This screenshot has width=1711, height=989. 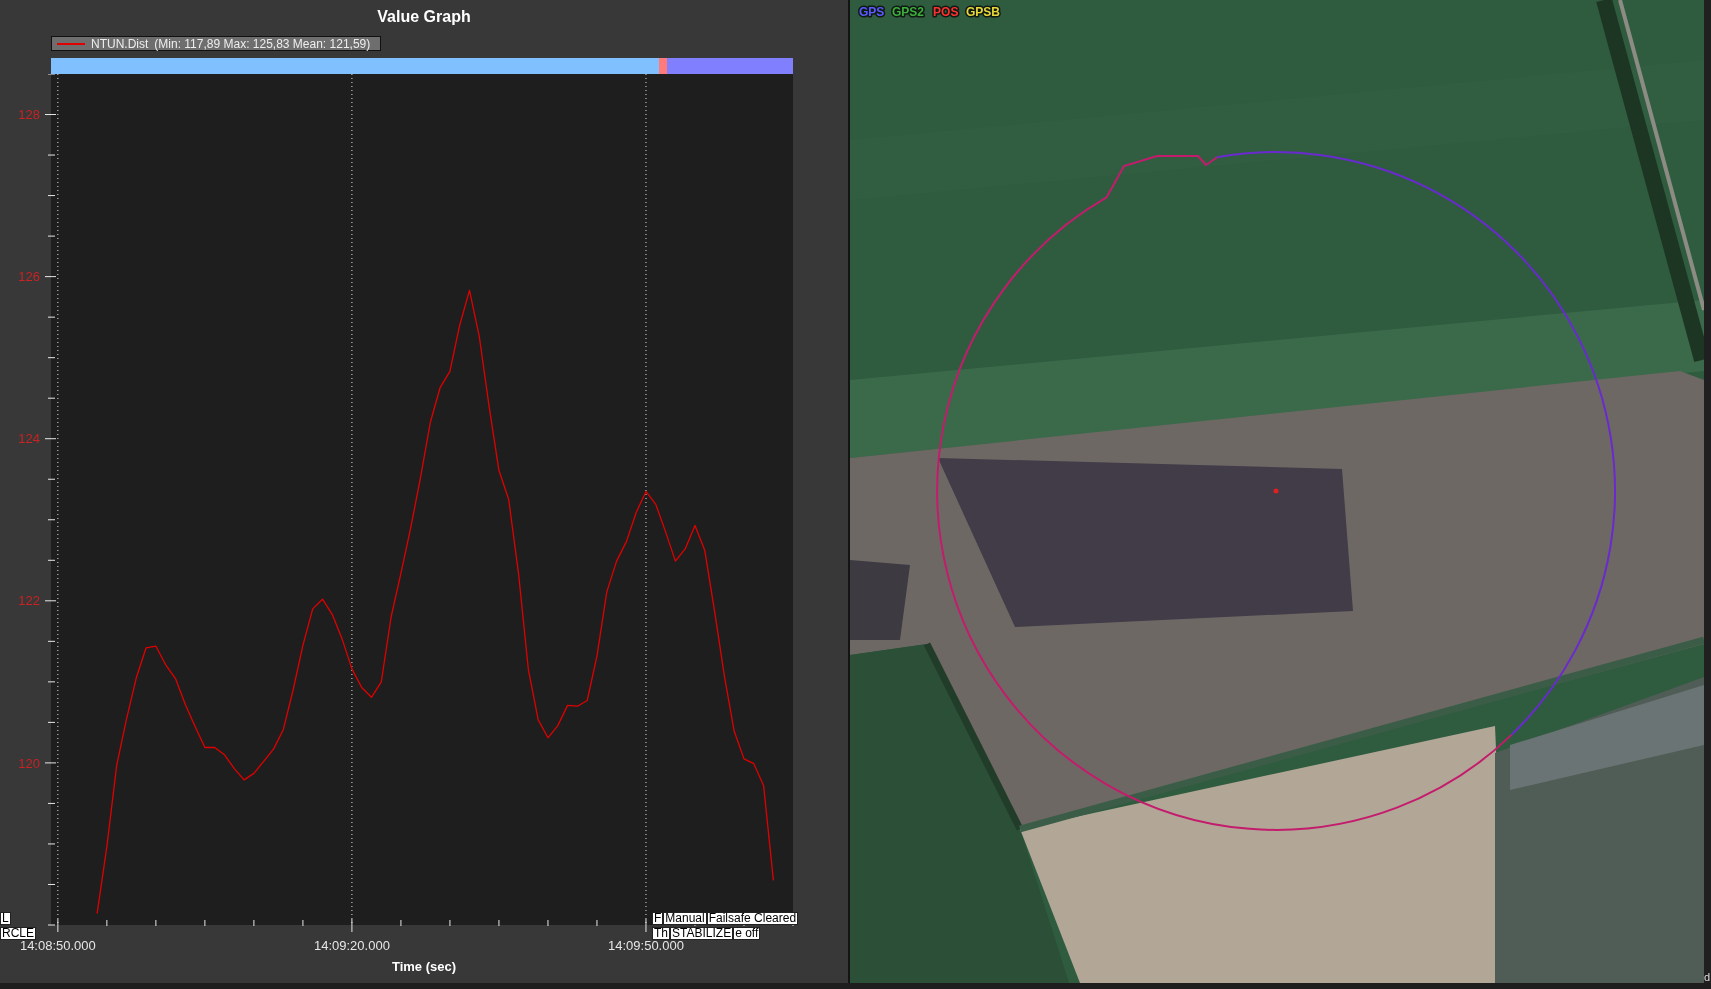 What do you see at coordinates (351, 945) in the screenshot?
I see `x-axis-label: 14:09:20.000` at bounding box center [351, 945].